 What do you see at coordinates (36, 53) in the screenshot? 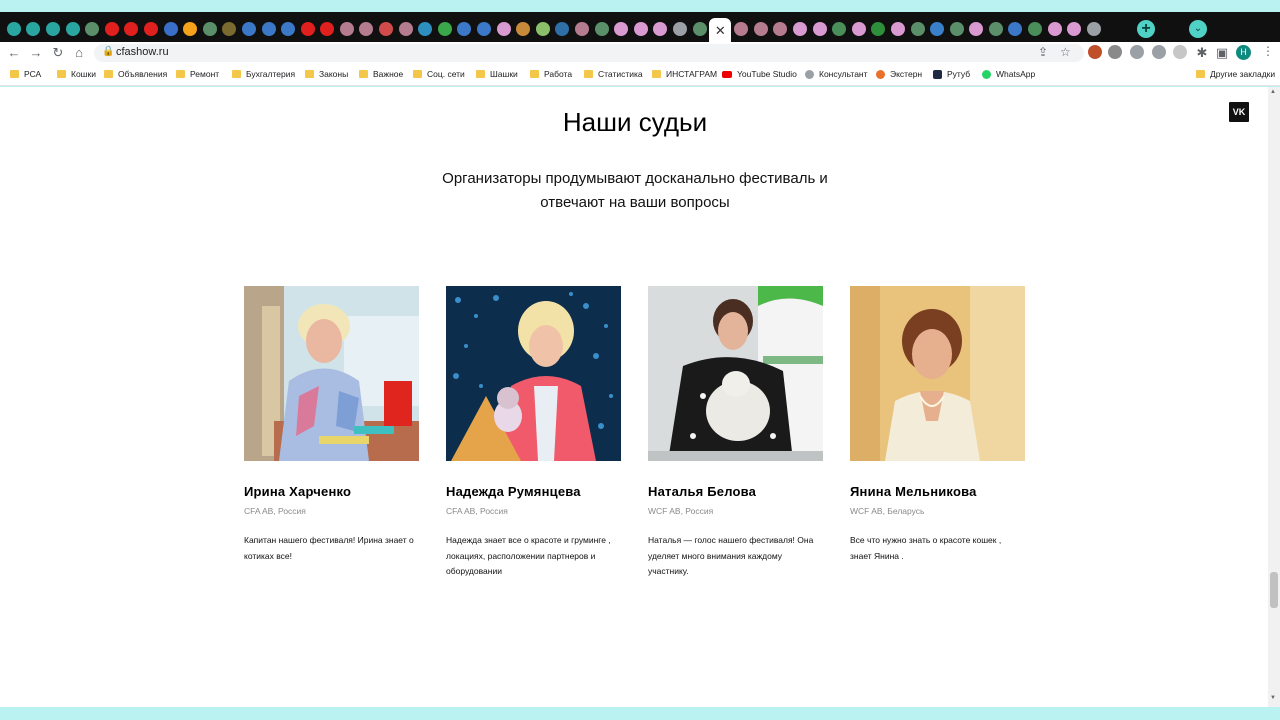
I see `forward-arrow-icon: →` at bounding box center [36, 53].